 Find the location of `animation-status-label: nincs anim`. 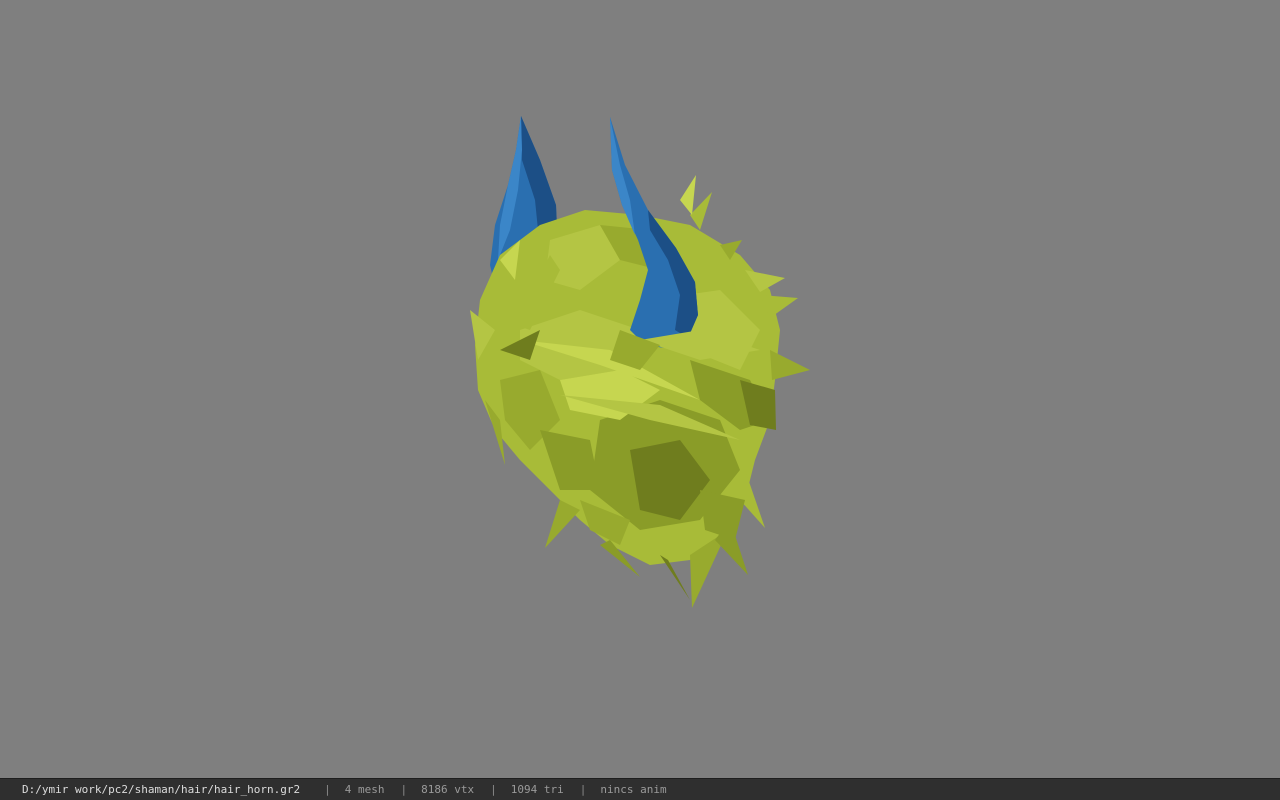

animation-status-label: nincs anim is located at coordinates (633, 789).